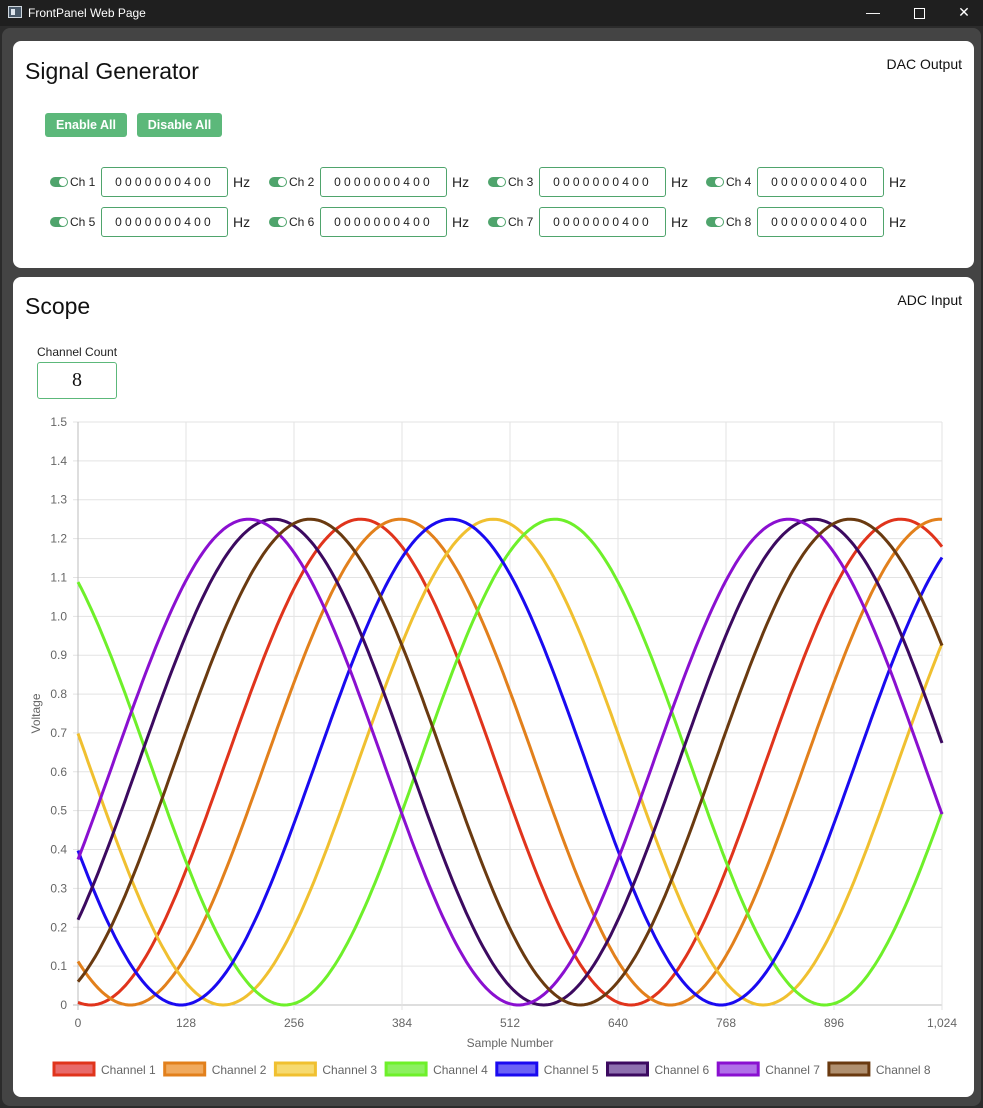  I want to click on ch2-unit: Hz, so click(461, 182).